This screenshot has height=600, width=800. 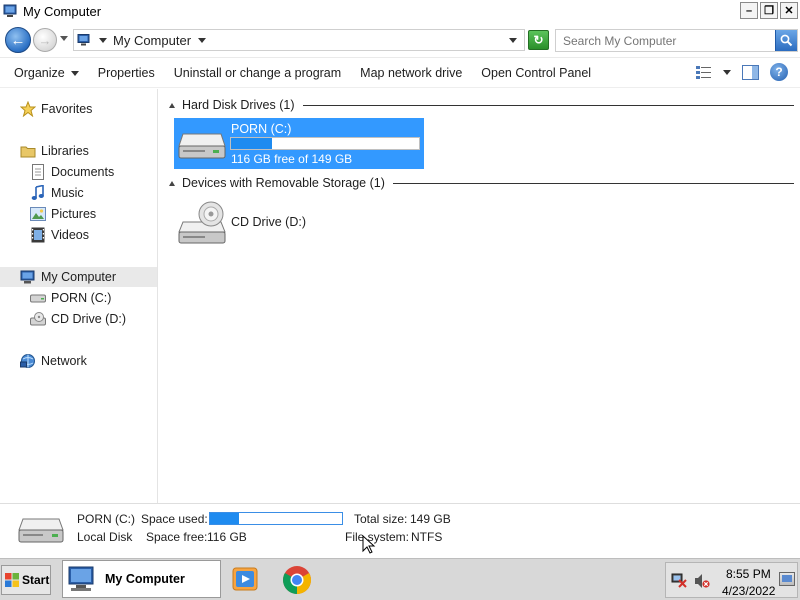 What do you see at coordinates (400, 579) in the screenshot?
I see `taskbar: Start My Computer 8:55 PM 4/23/2022` at bounding box center [400, 579].